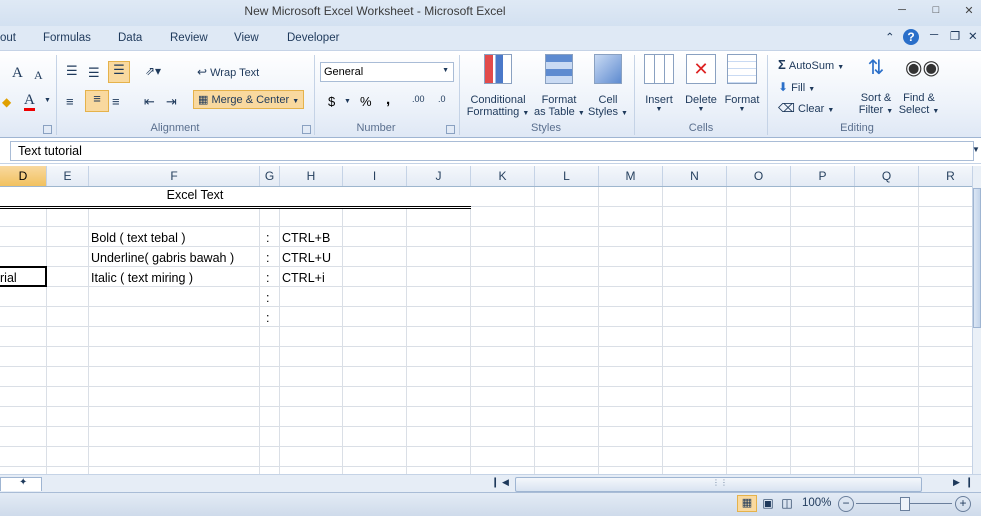 This screenshot has height=516, width=981. I want to click on horizontal-scroll-thumb: ⋮⋮, so click(718, 484).